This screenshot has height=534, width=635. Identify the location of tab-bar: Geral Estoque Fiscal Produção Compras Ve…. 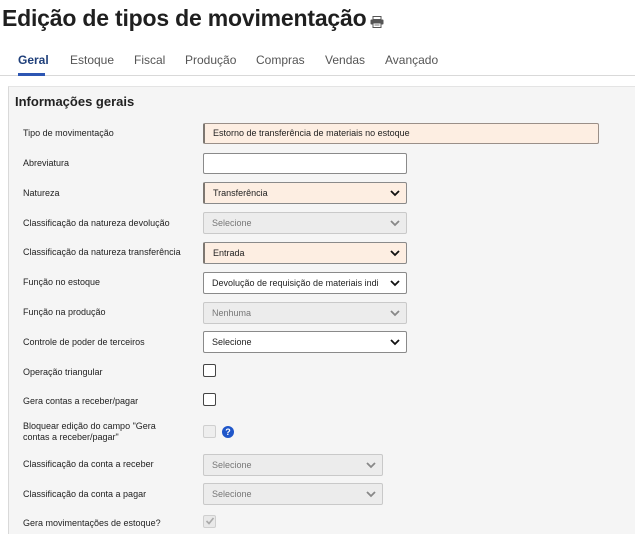
(317, 61).